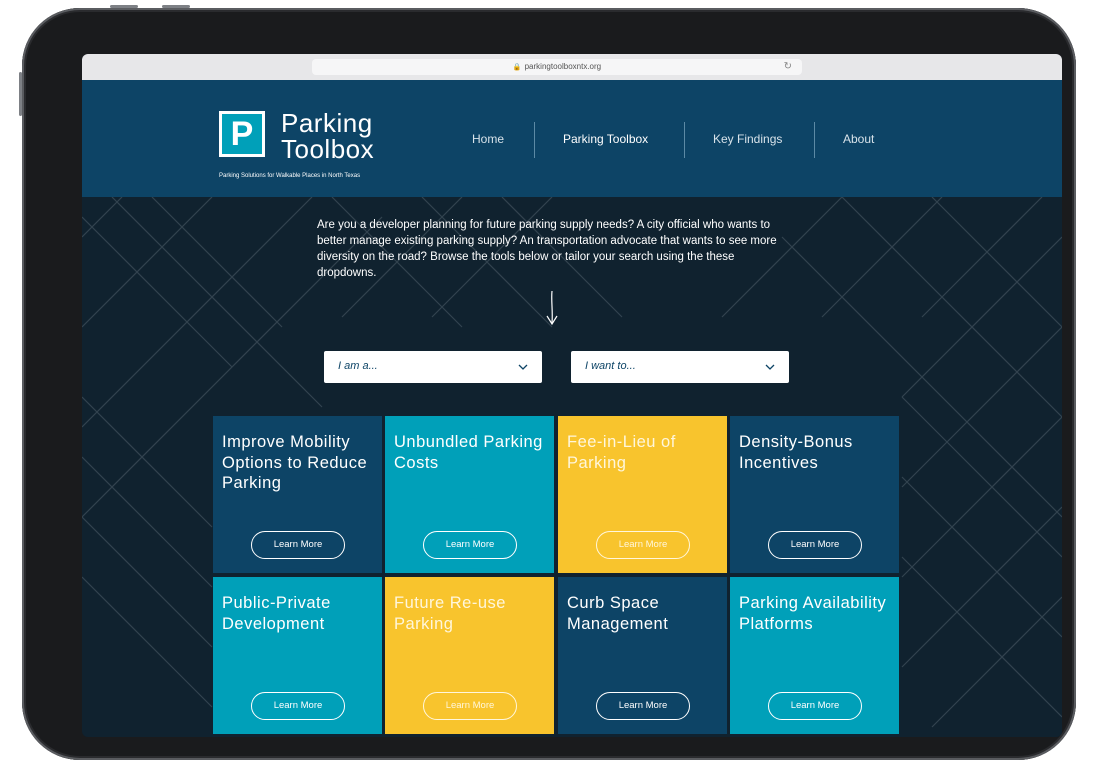 Image resolution: width=1094 pixels, height=766 pixels. What do you see at coordinates (469, 494) in the screenshot?
I see `tool-card-unbundled-parking: Unbundled Parking Costs Learn More` at bounding box center [469, 494].